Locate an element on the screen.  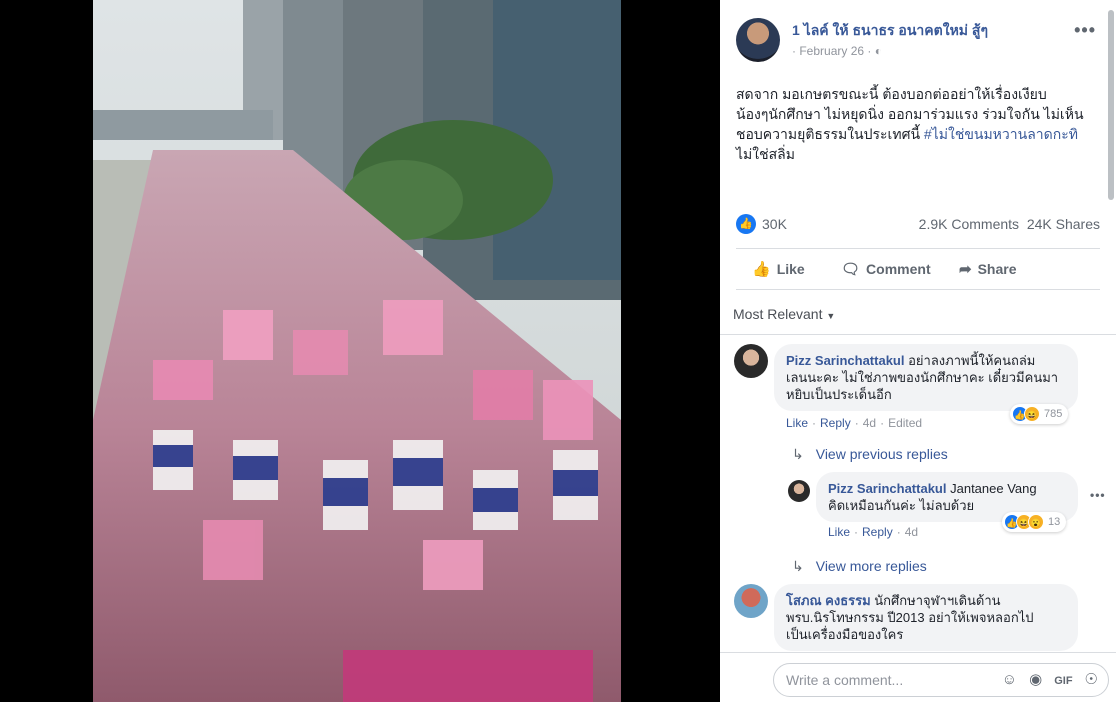
commenter-name: โสภณ คงธรรม is located at coordinates (828, 600).